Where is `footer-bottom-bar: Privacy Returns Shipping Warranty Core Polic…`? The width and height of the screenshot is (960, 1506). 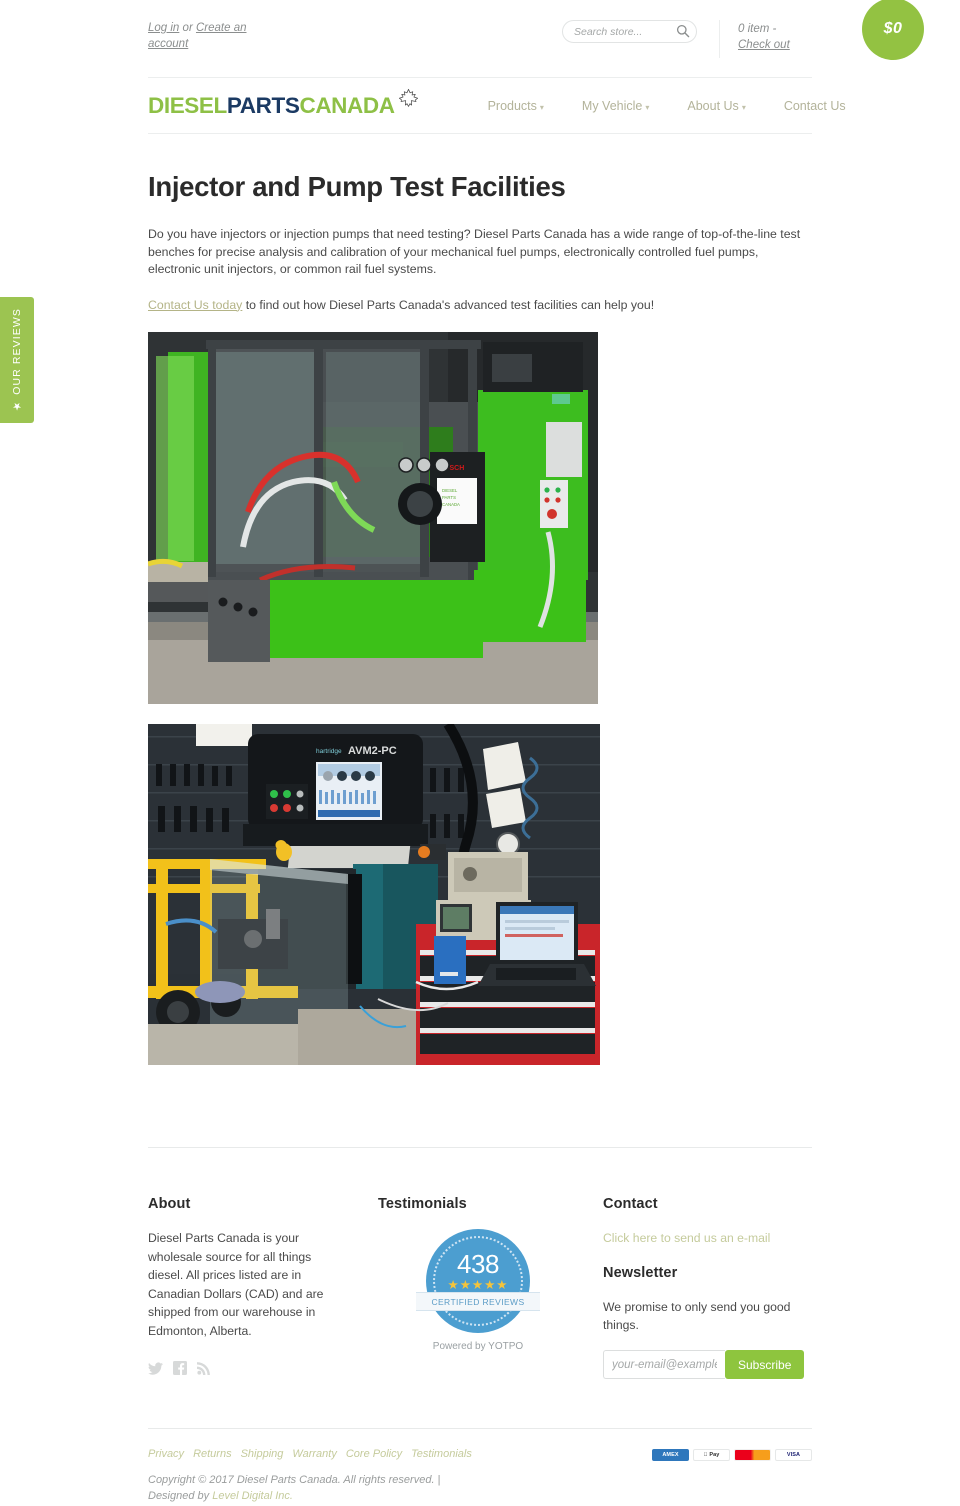
footer-bottom-bar: Privacy Returns Shipping Warranty Core Polic… is located at coordinates (480, 1466).